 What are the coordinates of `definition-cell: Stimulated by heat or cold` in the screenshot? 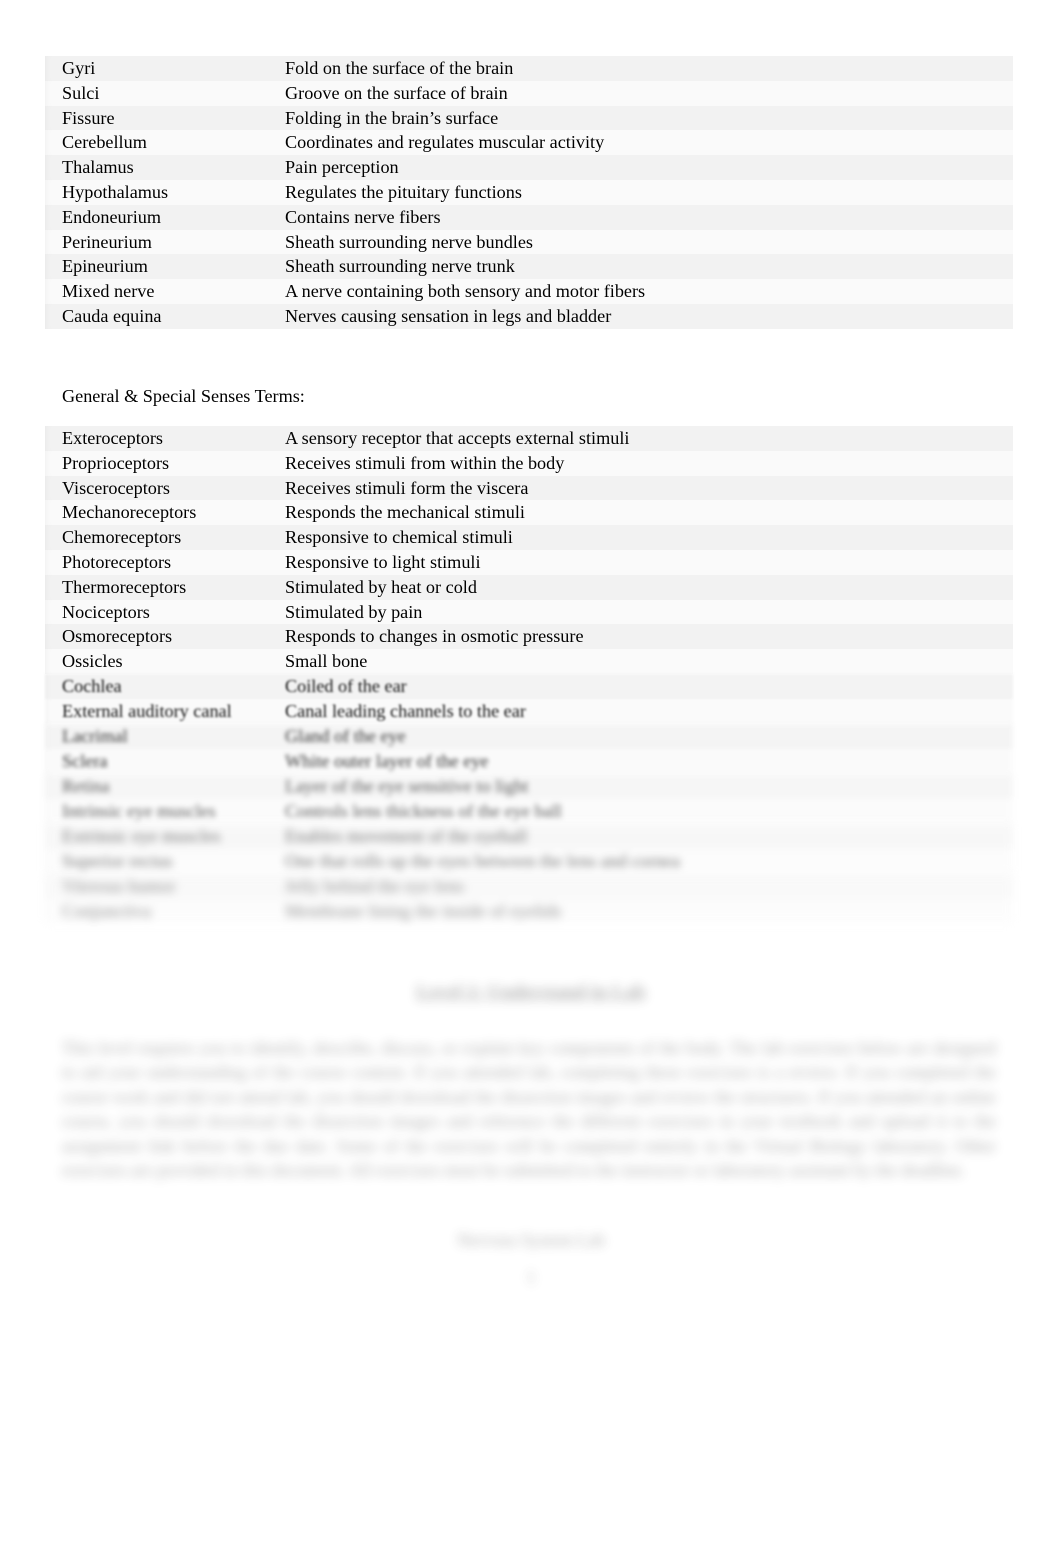 It's located at (642, 587).